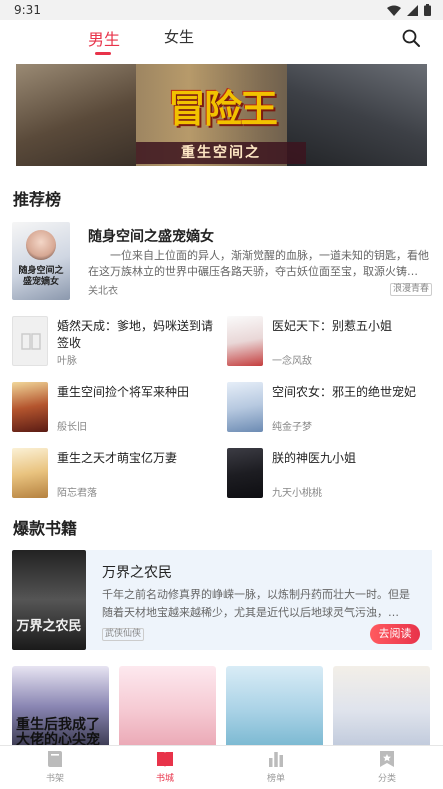 This screenshot has width=443, height=789. Describe the element at coordinates (117, 458) in the screenshot. I see `book-title: 重生之天才萌宝亿万妻` at that location.